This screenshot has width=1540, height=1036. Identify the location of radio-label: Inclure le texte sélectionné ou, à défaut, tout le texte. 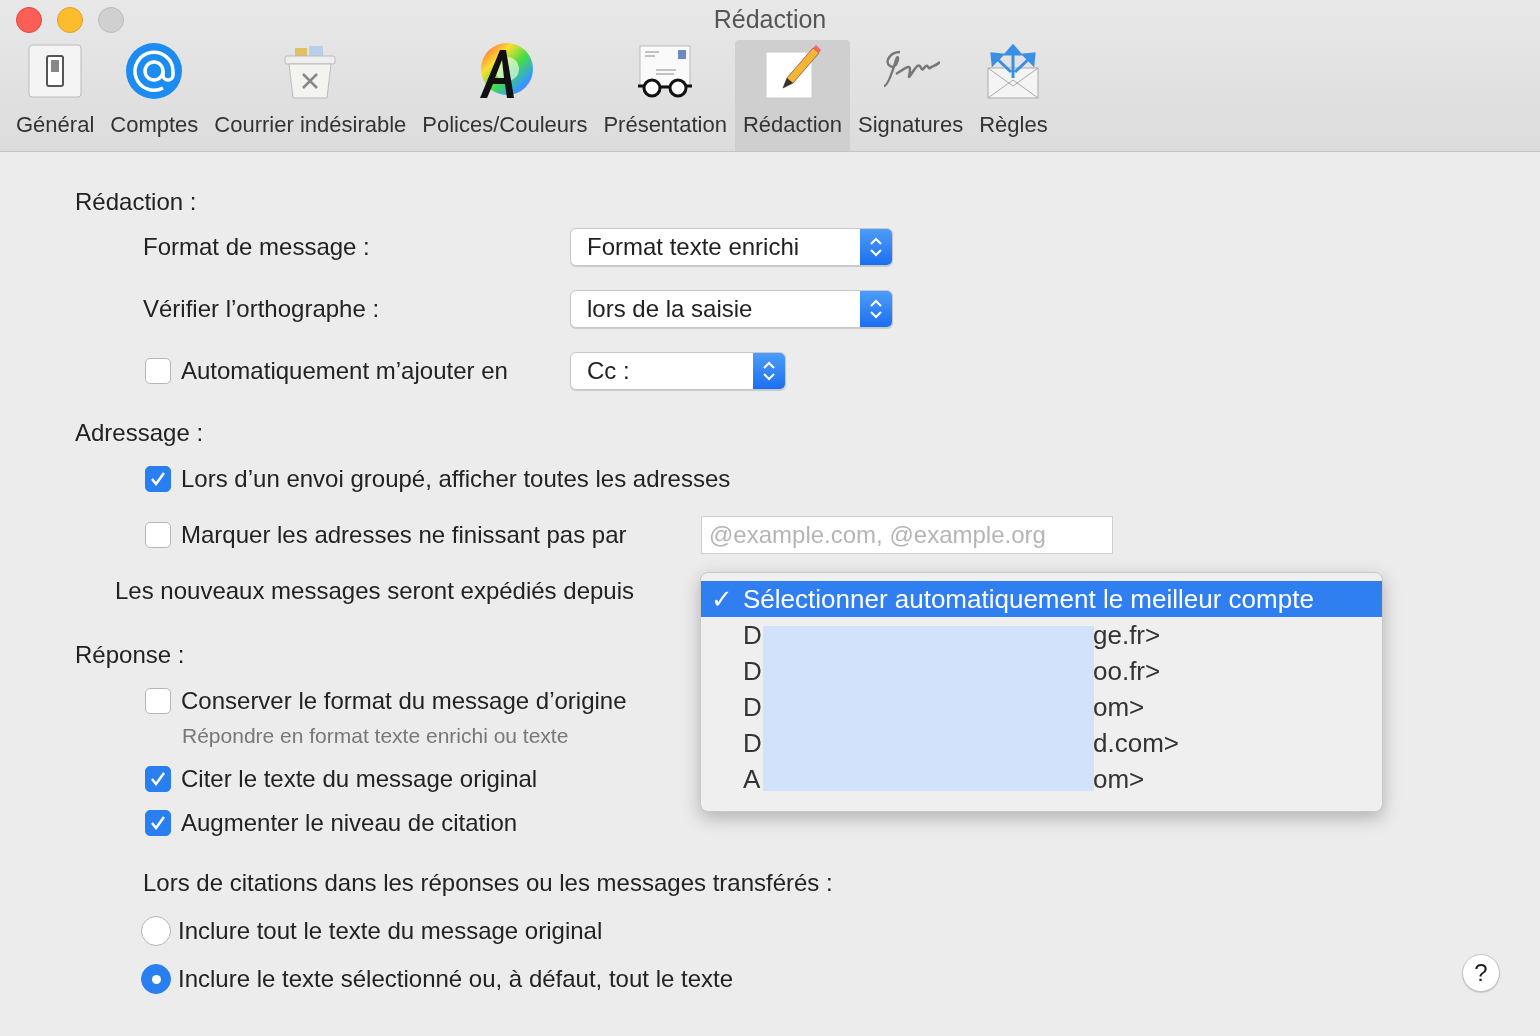
(456, 979).